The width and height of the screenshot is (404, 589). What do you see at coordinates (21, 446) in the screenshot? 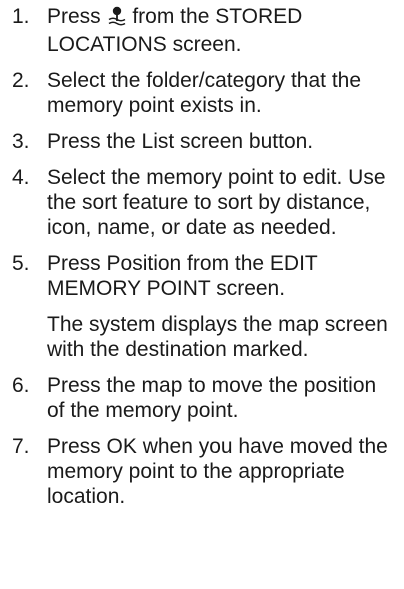
I see `step-number: 7.` at bounding box center [21, 446].